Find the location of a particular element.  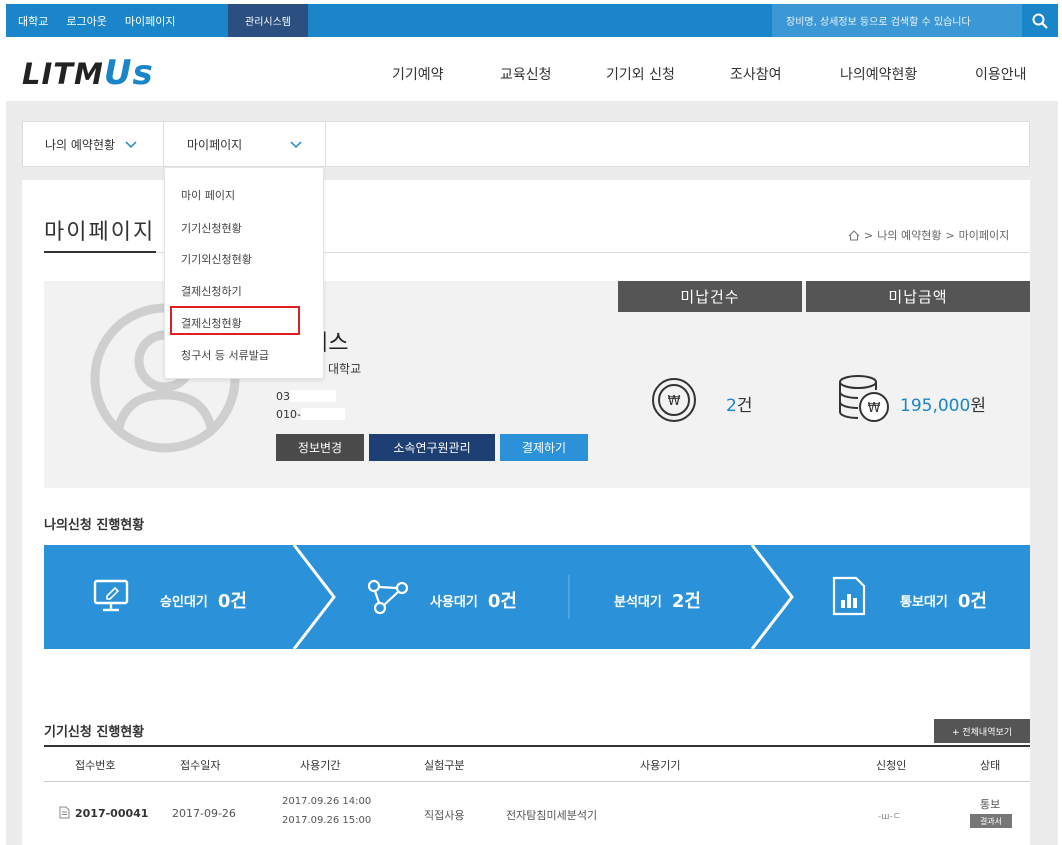

unpaid-amount-number: 195,000 is located at coordinates (935, 406).